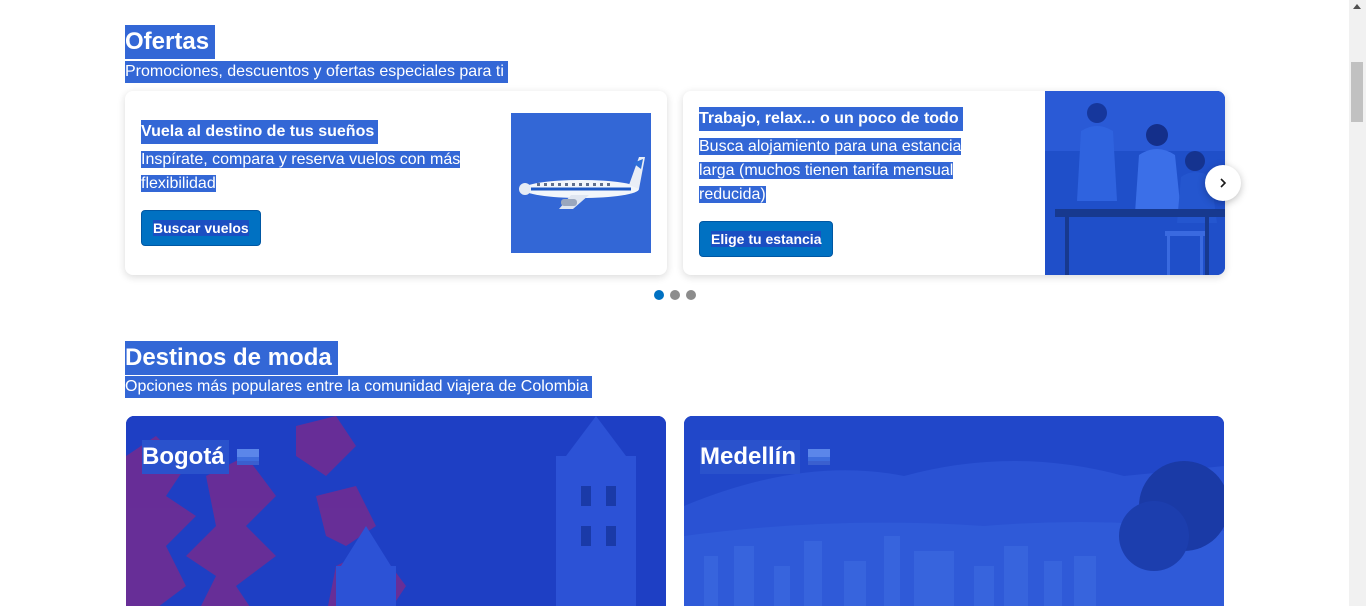  I want to click on destination-card-medellin: Medellín, so click(954, 511).